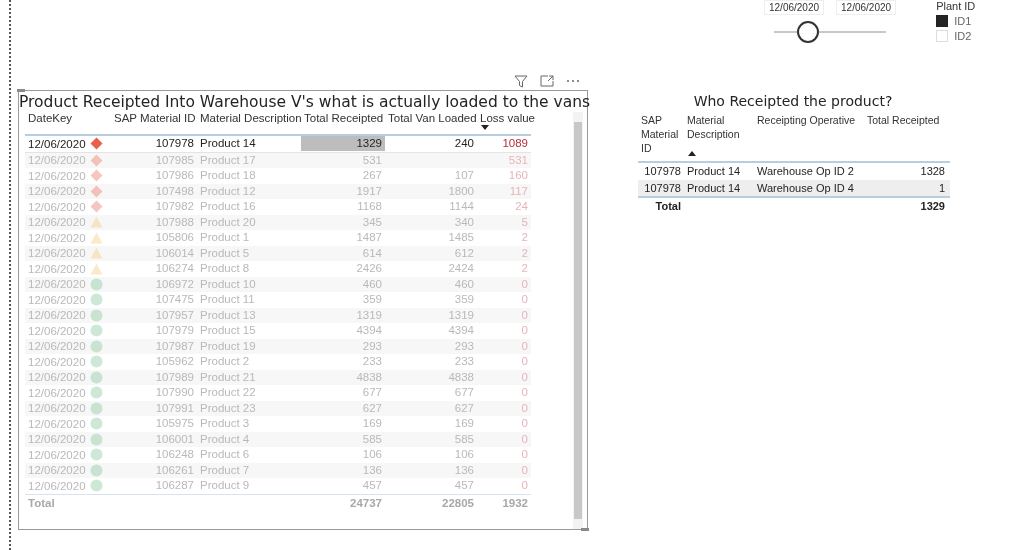 The image size is (1024, 550). Describe the element at coordinates (578, 320) in the screenshot. I see `scrollbar` at that location.